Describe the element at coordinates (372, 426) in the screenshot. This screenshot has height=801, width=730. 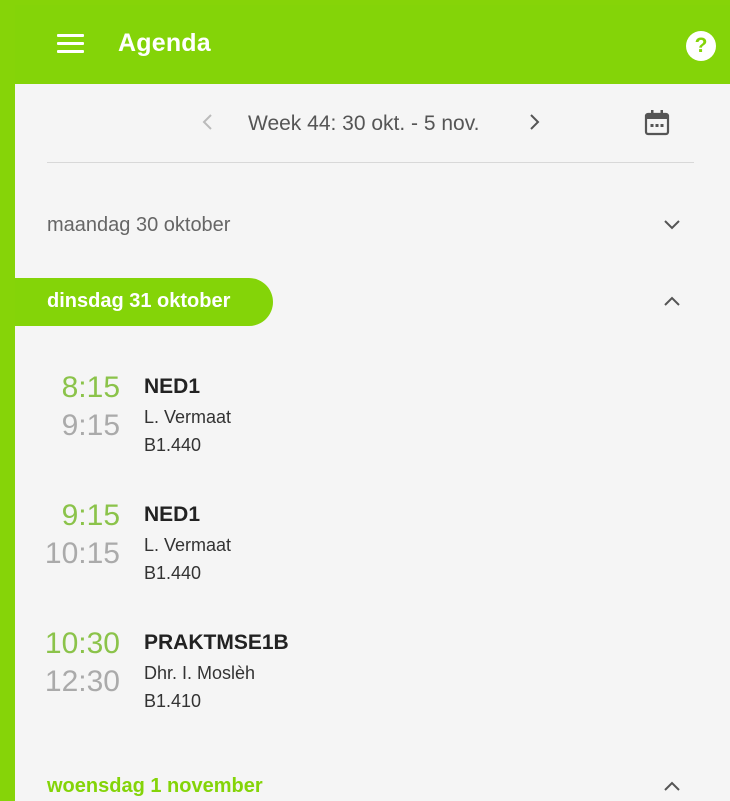
I see `lesson-item: 8:15 9:15 NED1 L. Vermaat B1.440` at that location.